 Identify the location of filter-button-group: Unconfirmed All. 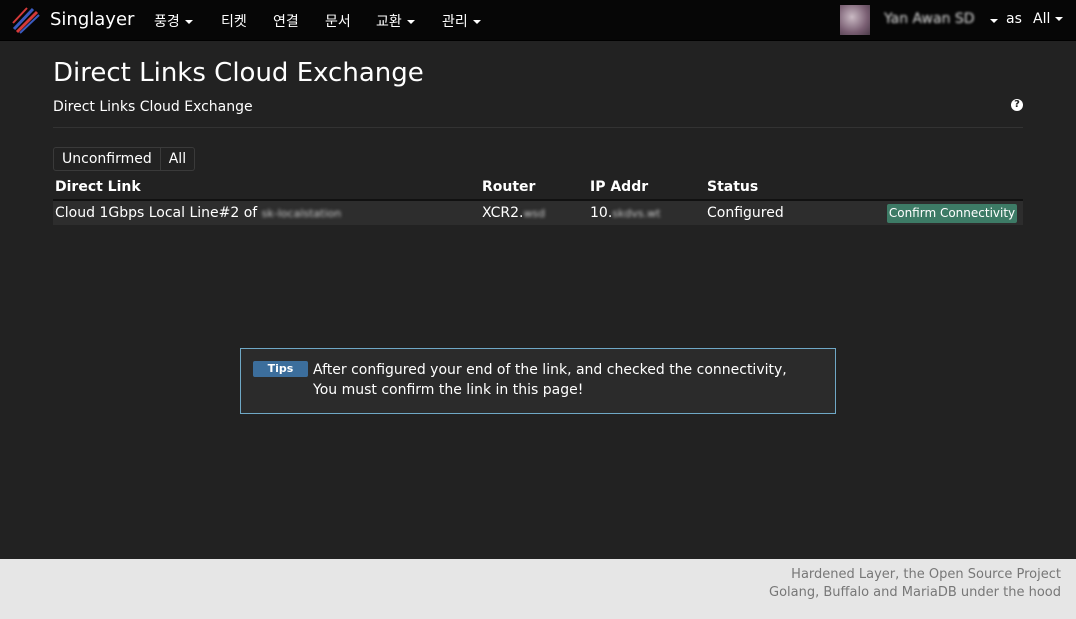
(124, 159).